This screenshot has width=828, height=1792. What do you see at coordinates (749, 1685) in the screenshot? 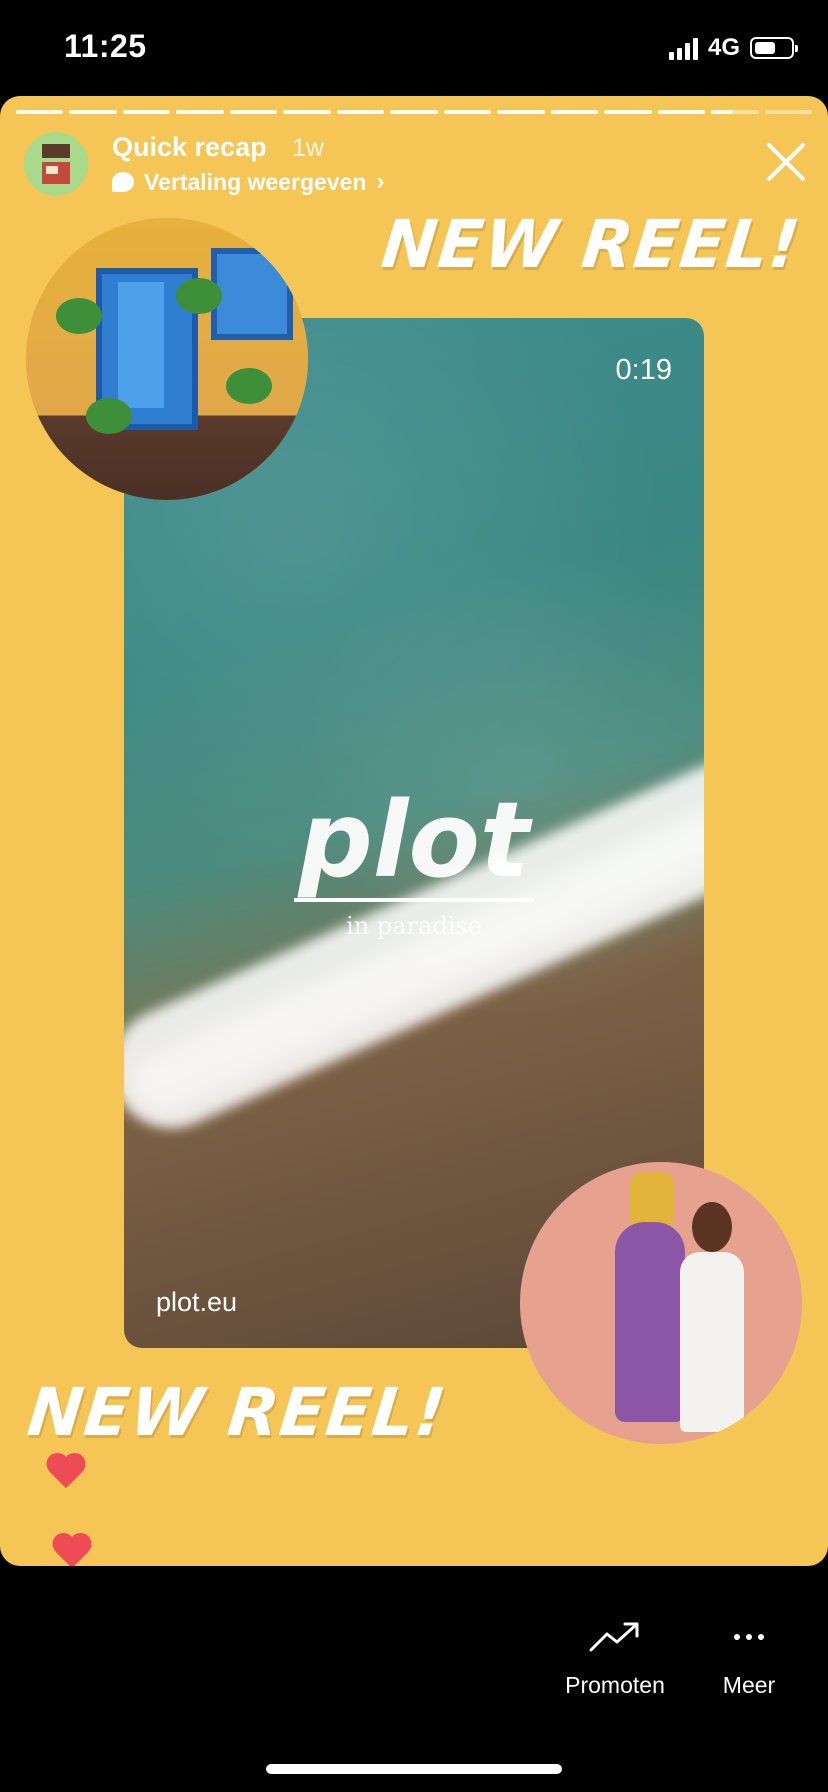
I see `more-label: Meer` at bounding box center [749, 1685].